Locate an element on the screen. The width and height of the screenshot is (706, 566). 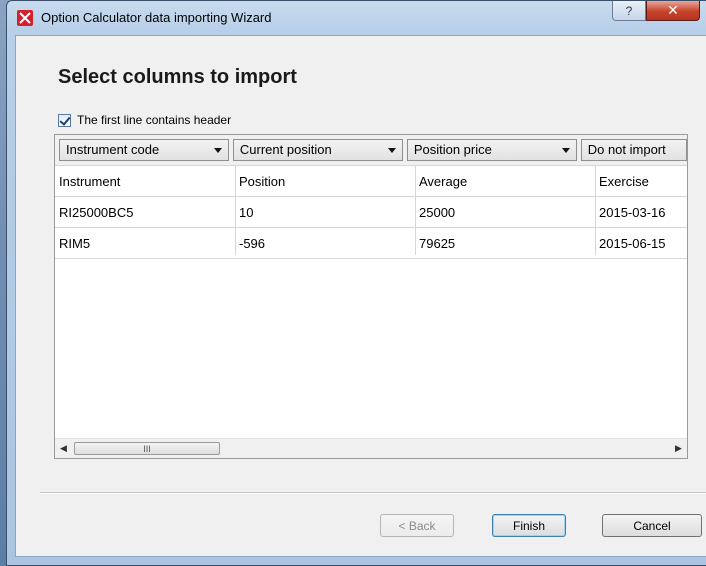
cancel-button-label: Cancel is located at coordinates (652, 525).